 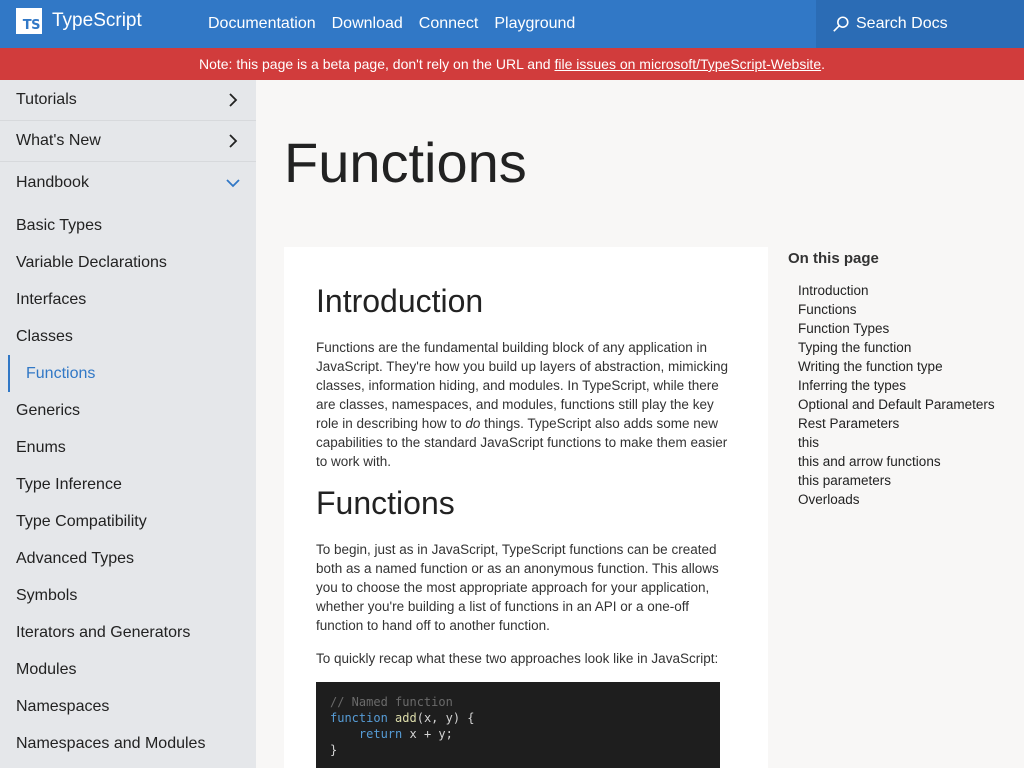 I want to click on sidebar-item-functions: Functions, so click(x=132, y=373).